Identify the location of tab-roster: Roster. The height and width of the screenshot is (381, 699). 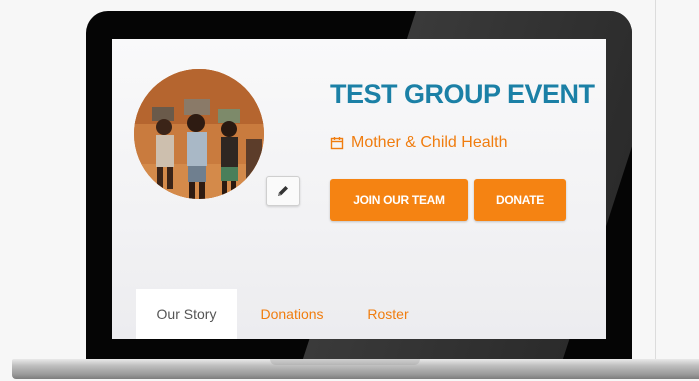
(388, 314).